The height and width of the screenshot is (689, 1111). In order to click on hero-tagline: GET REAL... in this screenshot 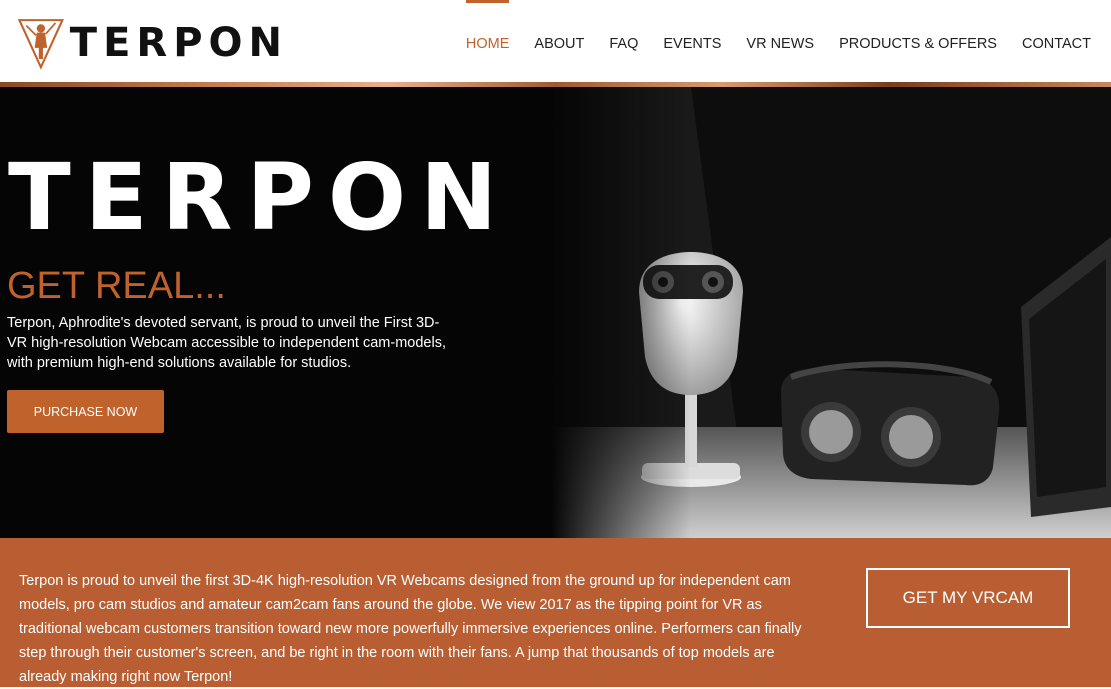, I will do `click(116, 286)`.